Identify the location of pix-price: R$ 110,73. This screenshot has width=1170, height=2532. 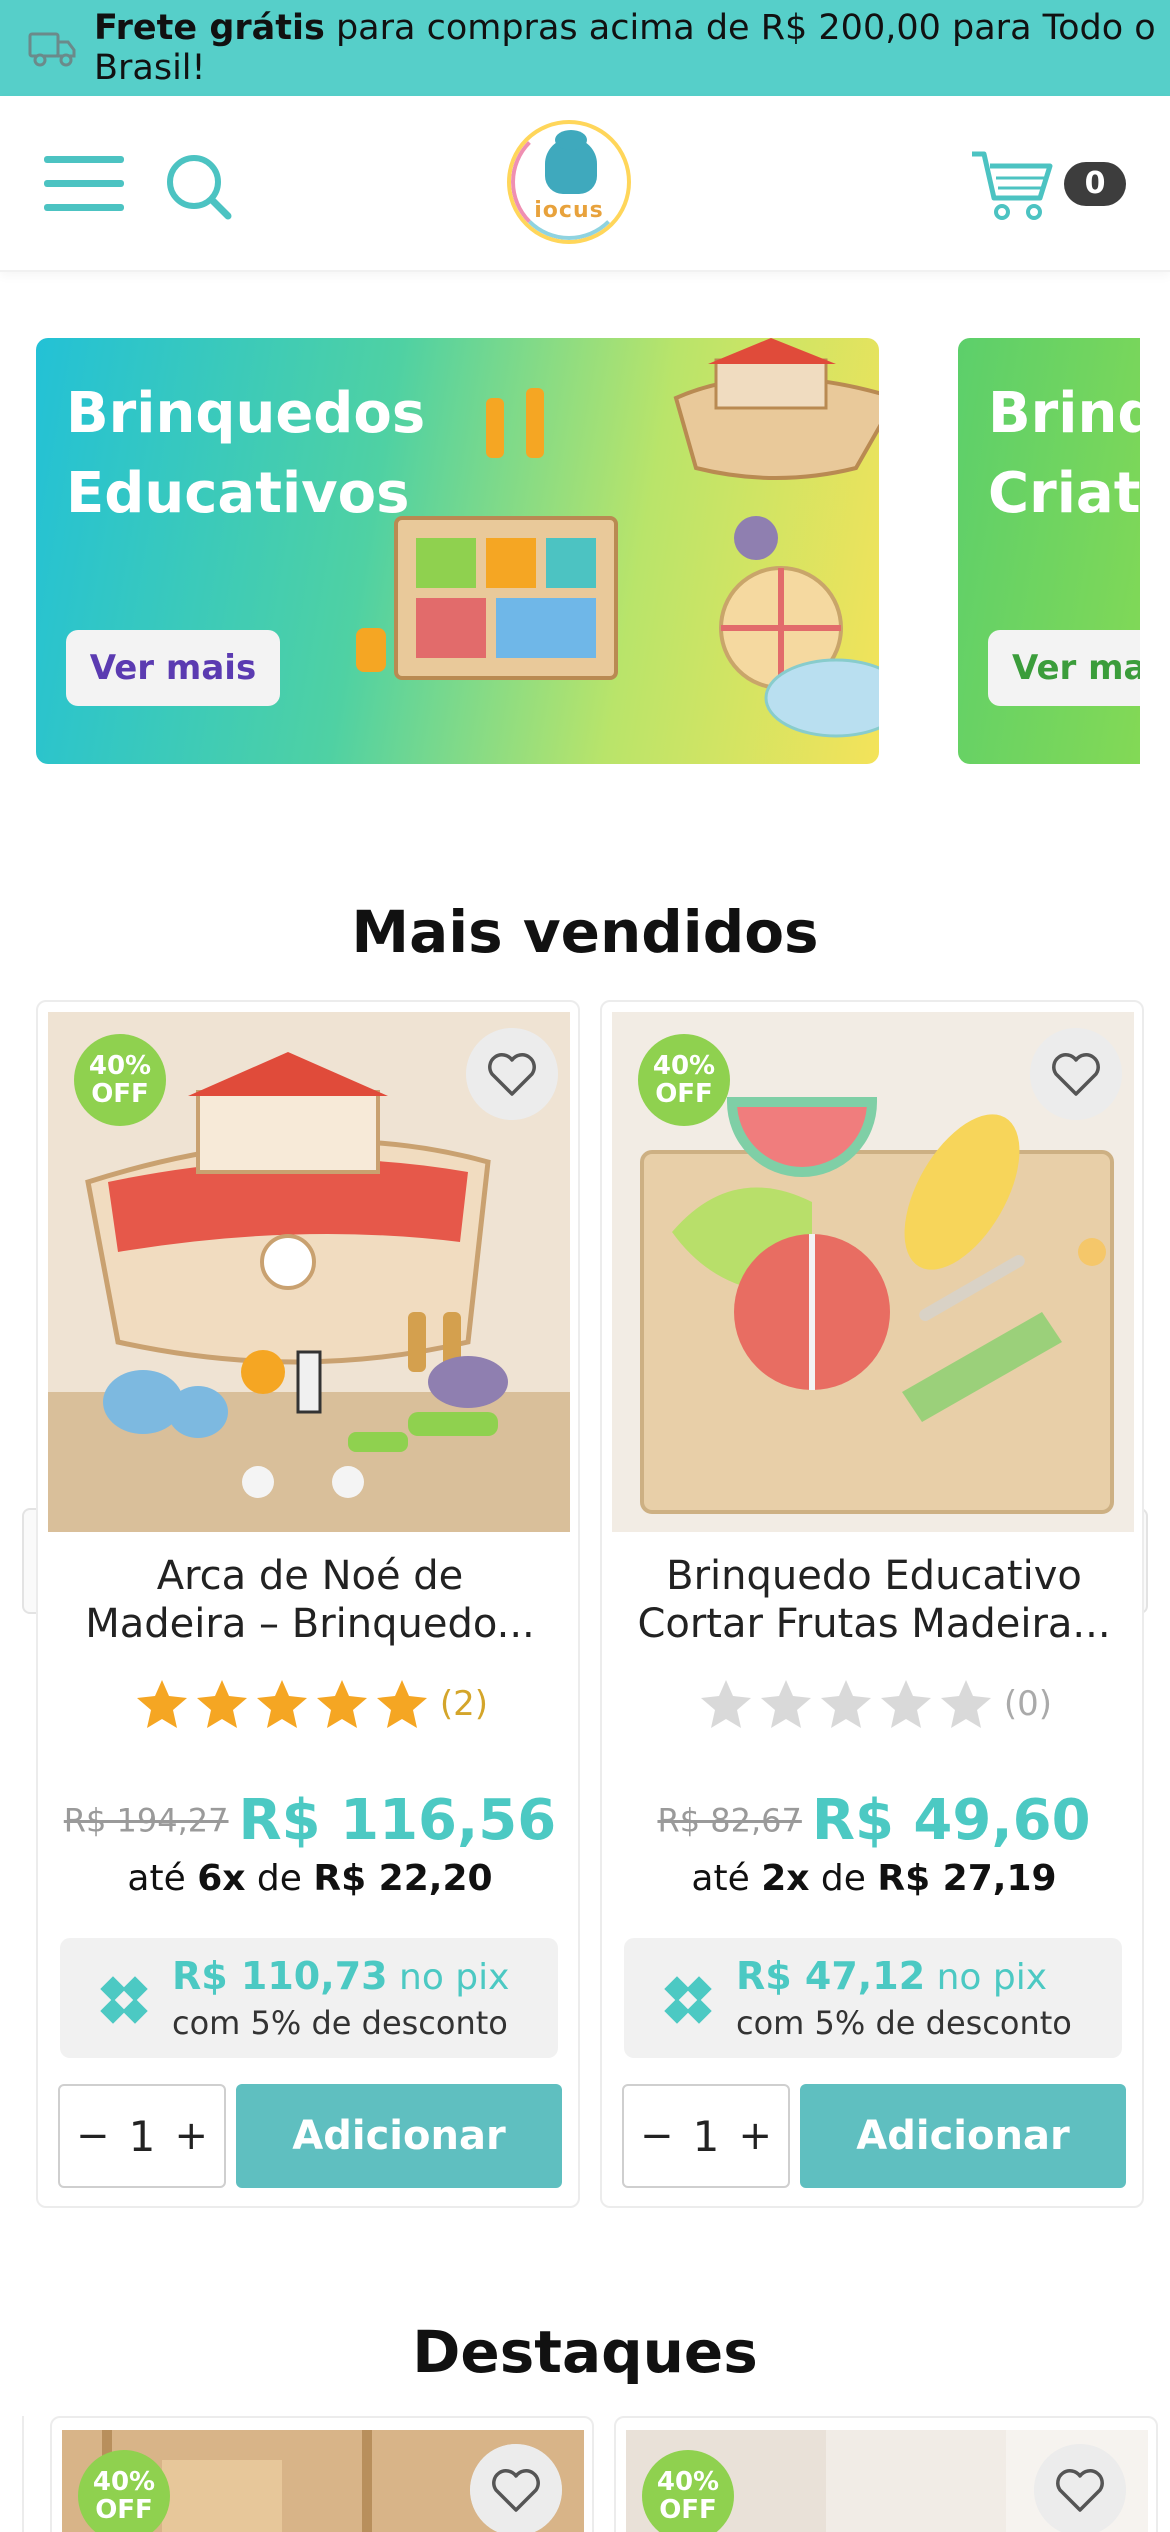
(280, 1976).